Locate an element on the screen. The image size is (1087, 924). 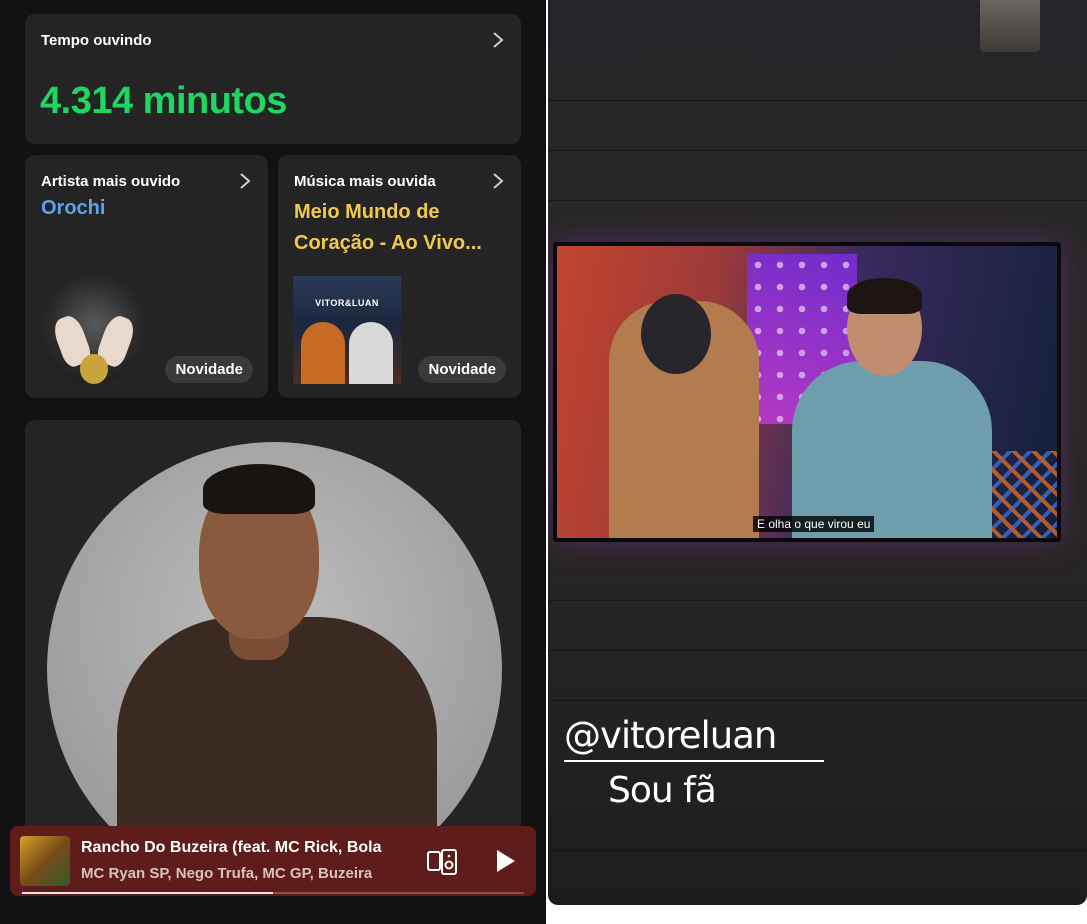
top-artist-name: Orochi is located at coordinates (73, 208).